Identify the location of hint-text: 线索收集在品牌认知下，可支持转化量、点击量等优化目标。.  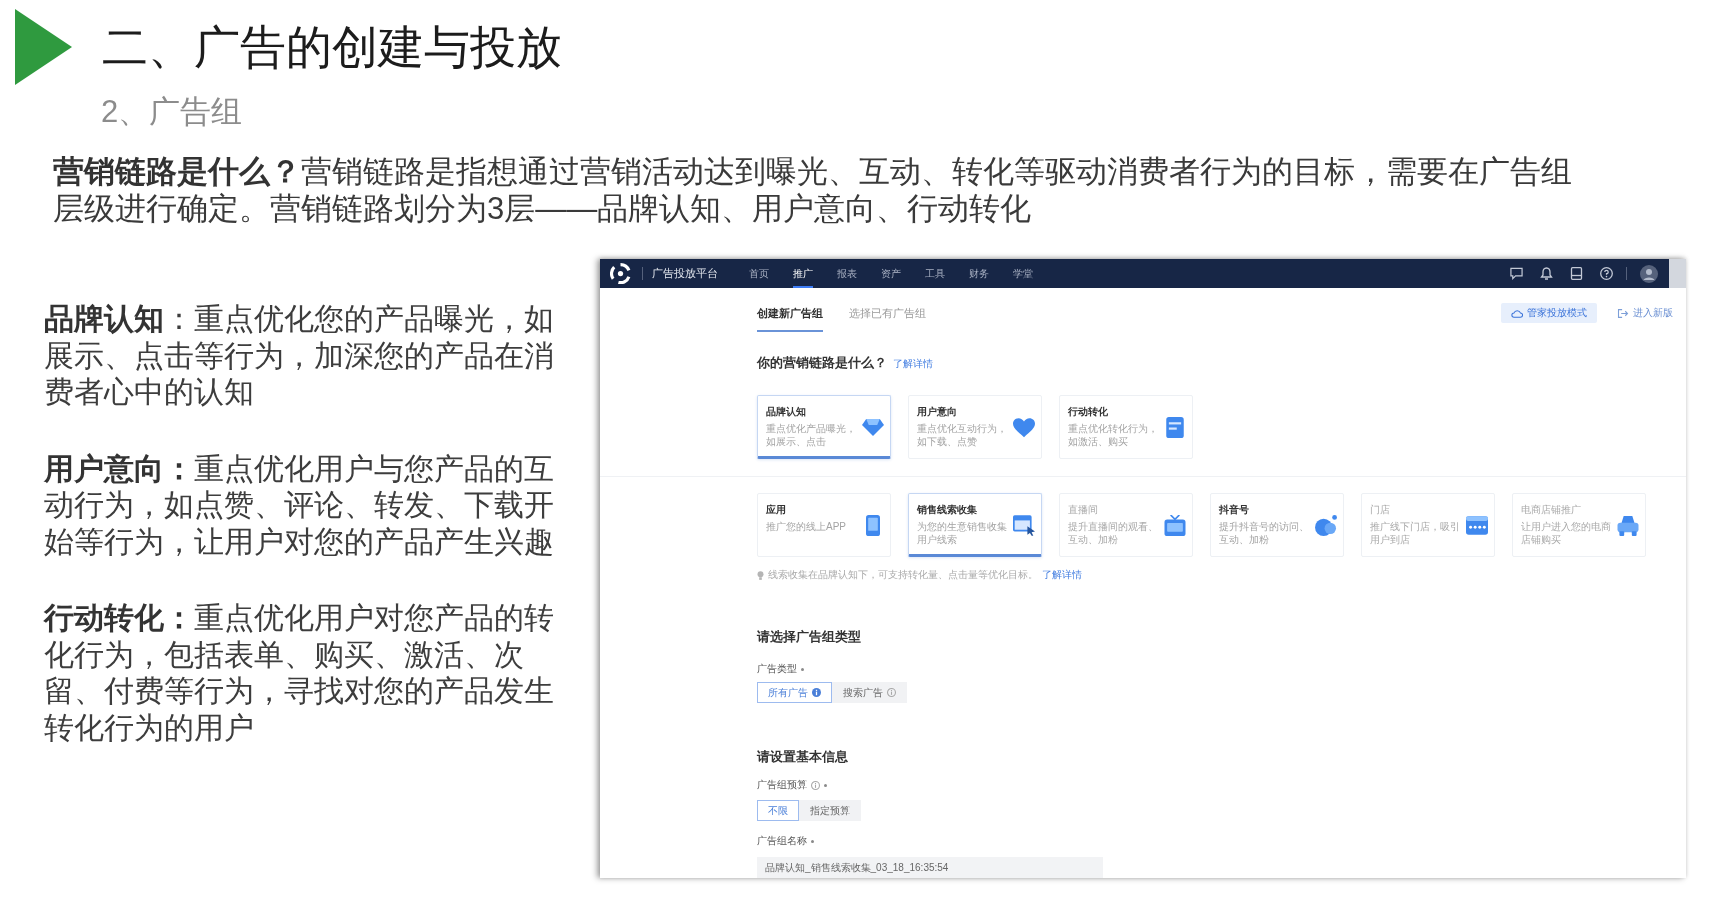
(903, 575).